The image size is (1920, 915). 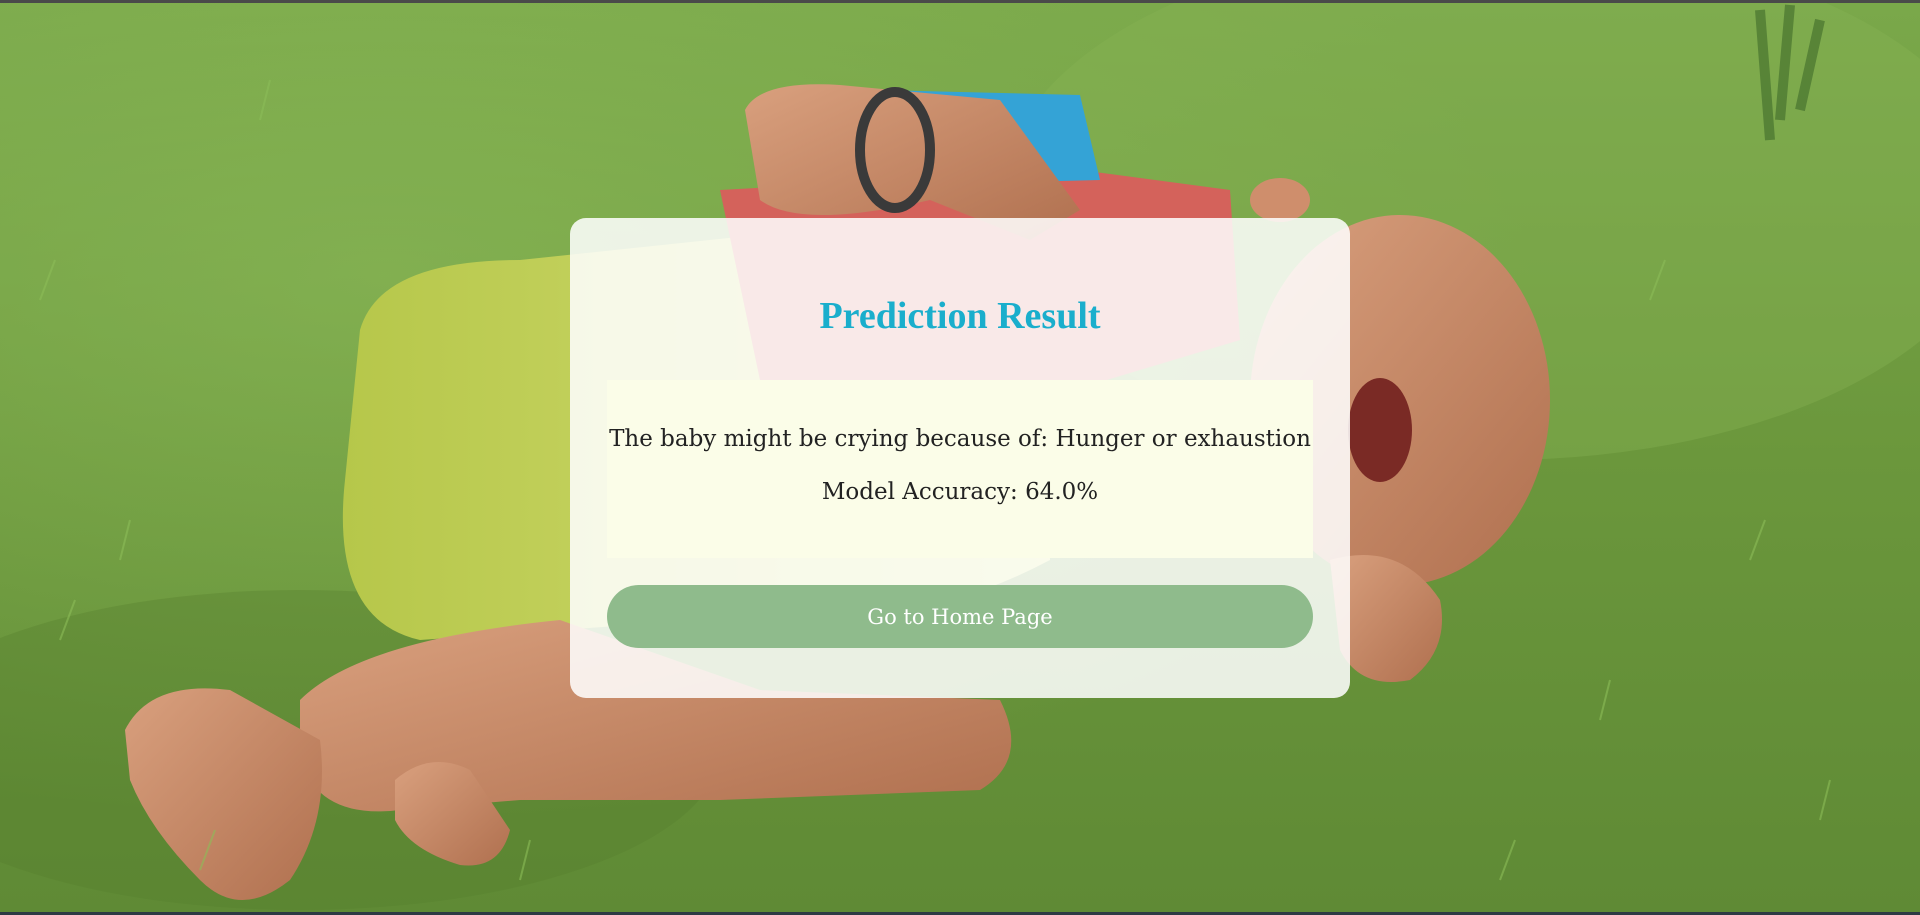 I want to click on top-edge, so click(x=960, y=1).